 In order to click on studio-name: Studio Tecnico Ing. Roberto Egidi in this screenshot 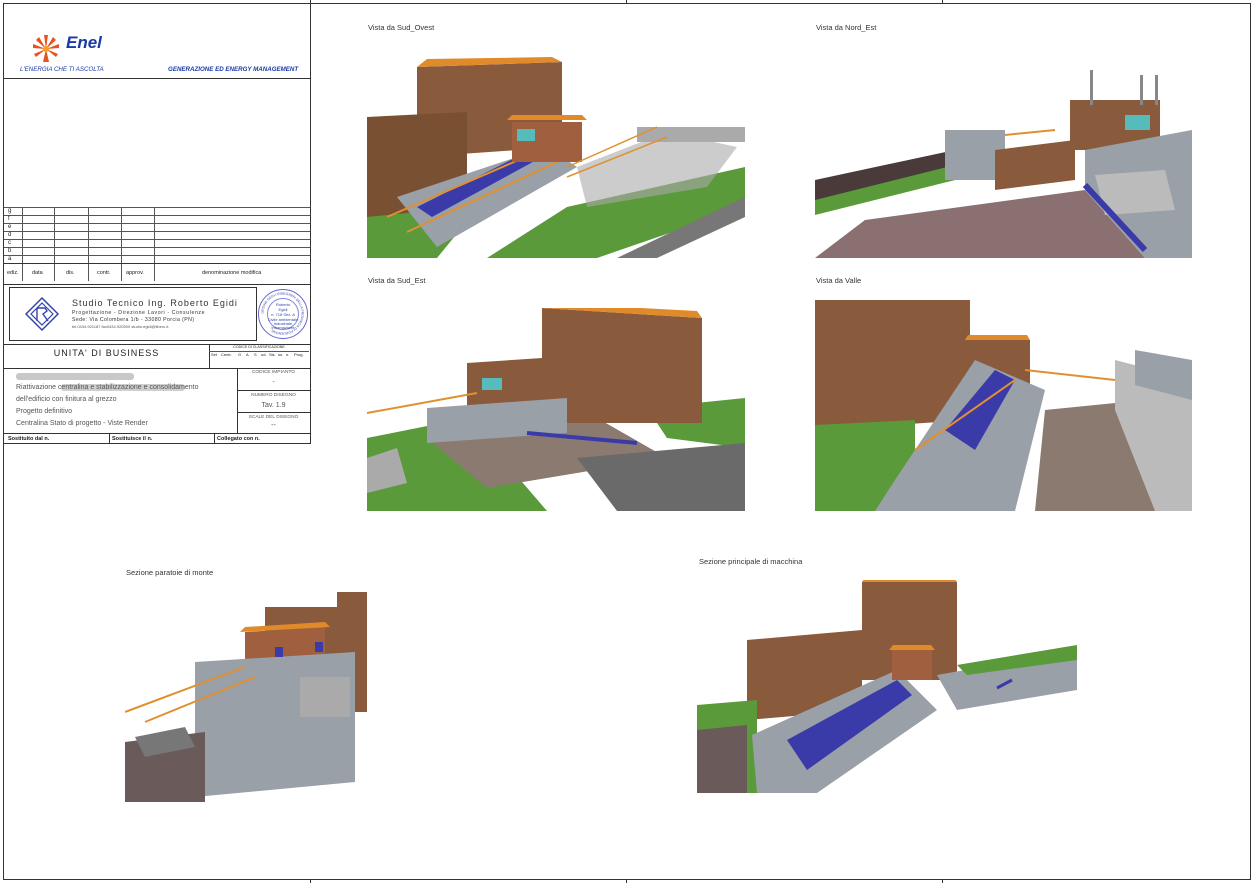, I will do `click(155, 303)`.